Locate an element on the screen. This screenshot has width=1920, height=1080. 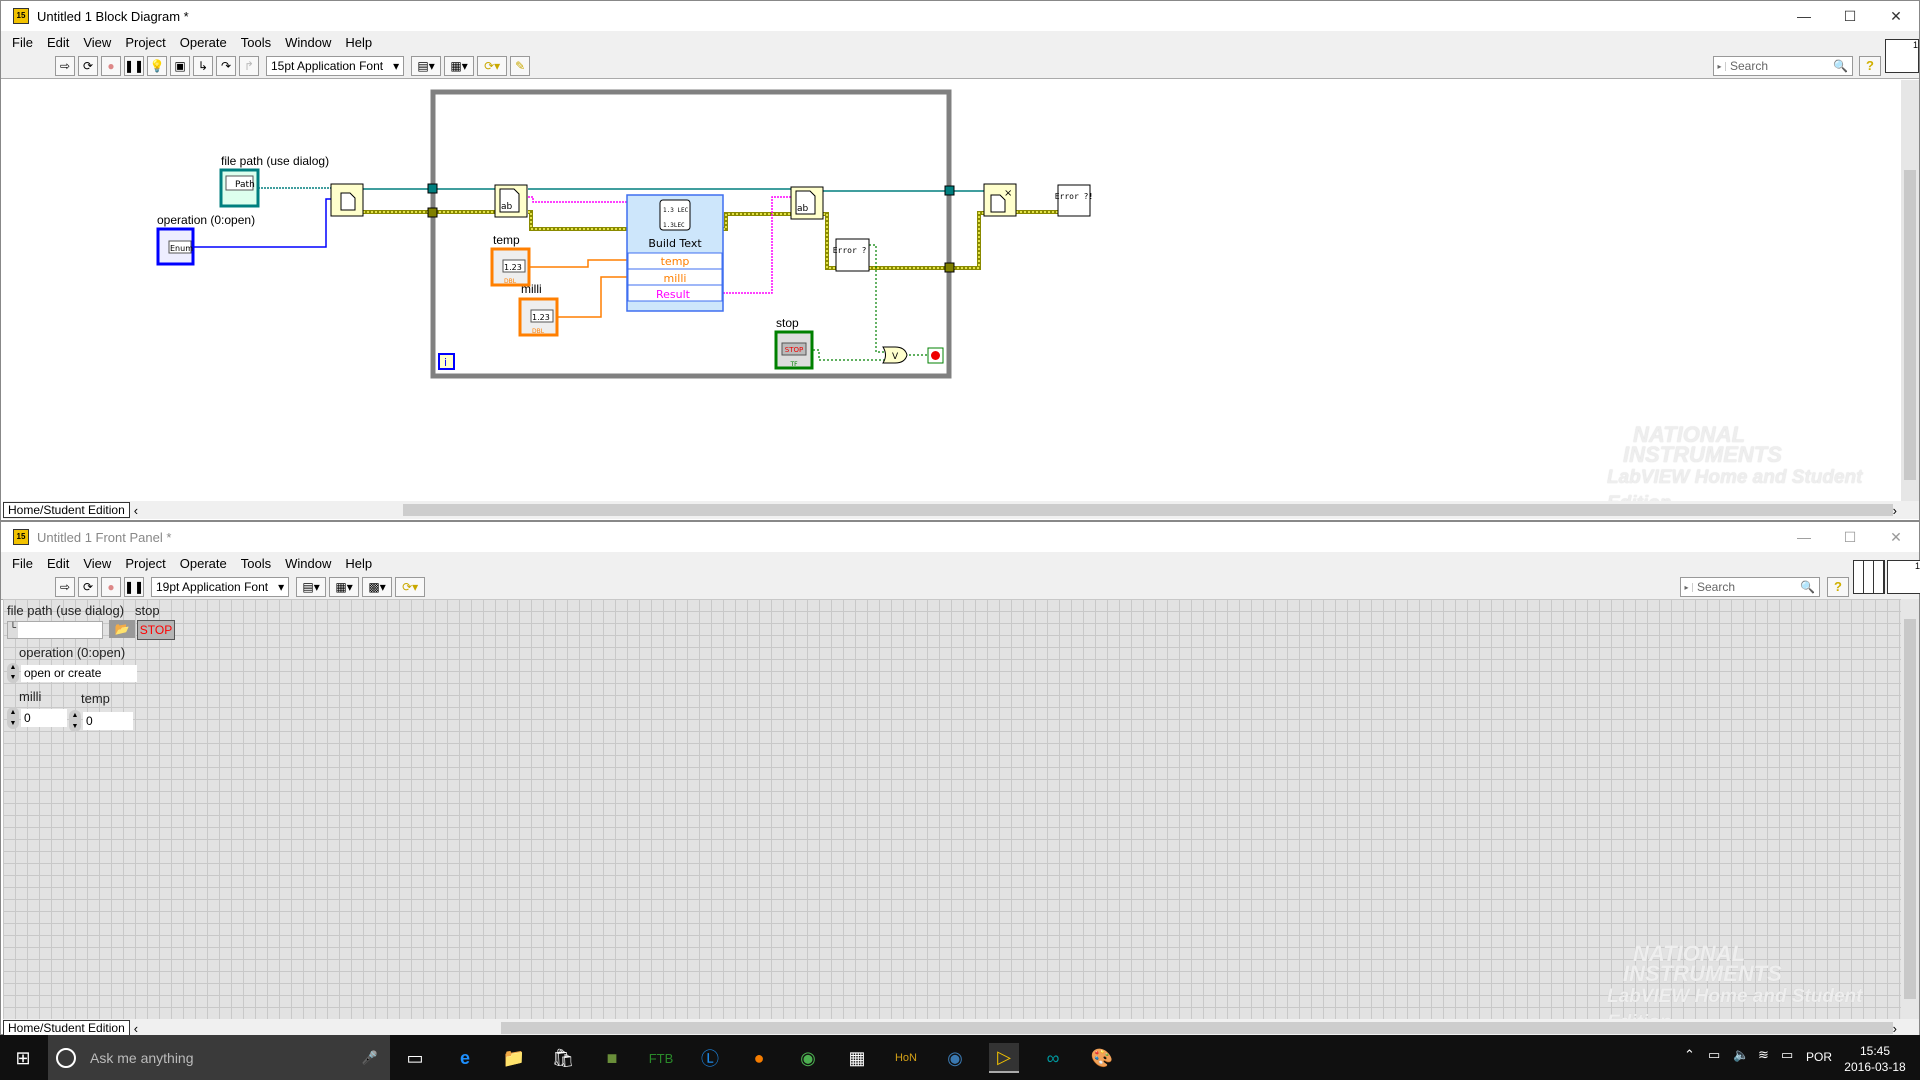
windows-start-icon: ⊞ is located at coordinates (23, 1058).